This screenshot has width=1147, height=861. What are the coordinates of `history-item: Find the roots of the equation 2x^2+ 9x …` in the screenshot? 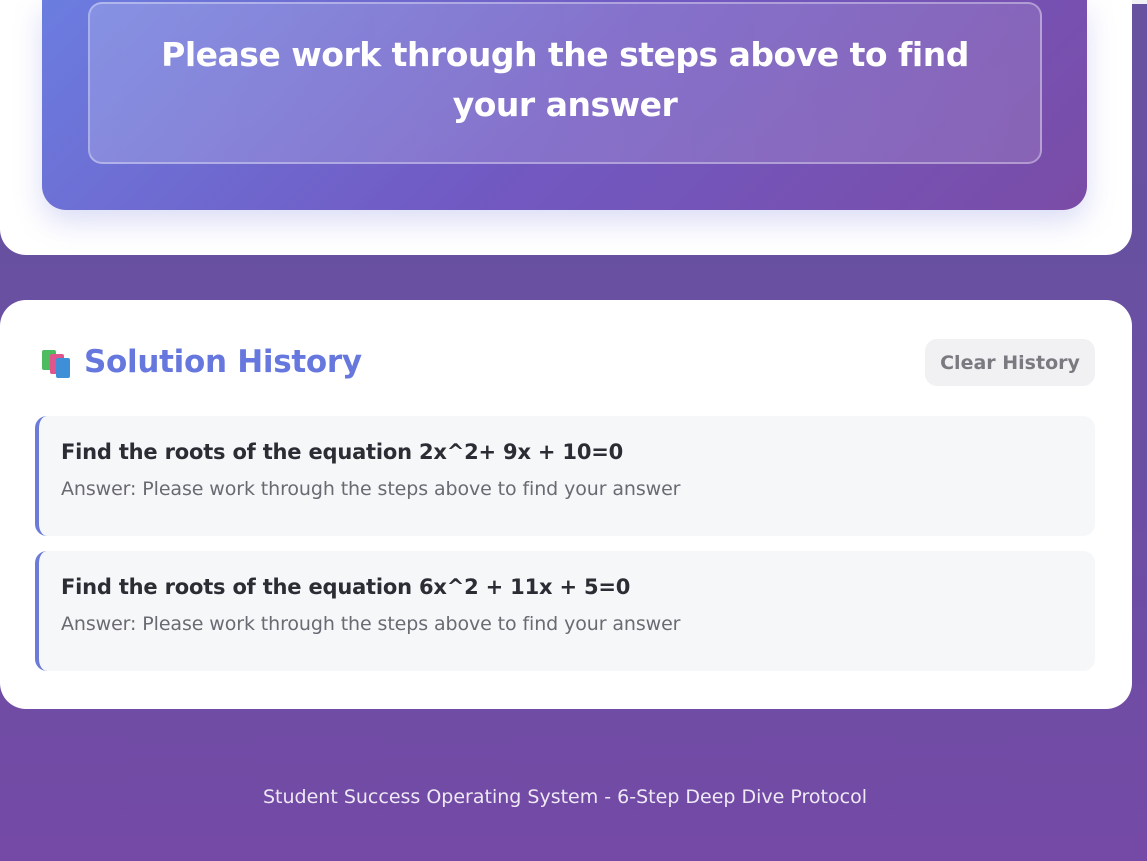 It's located at (565, 476).